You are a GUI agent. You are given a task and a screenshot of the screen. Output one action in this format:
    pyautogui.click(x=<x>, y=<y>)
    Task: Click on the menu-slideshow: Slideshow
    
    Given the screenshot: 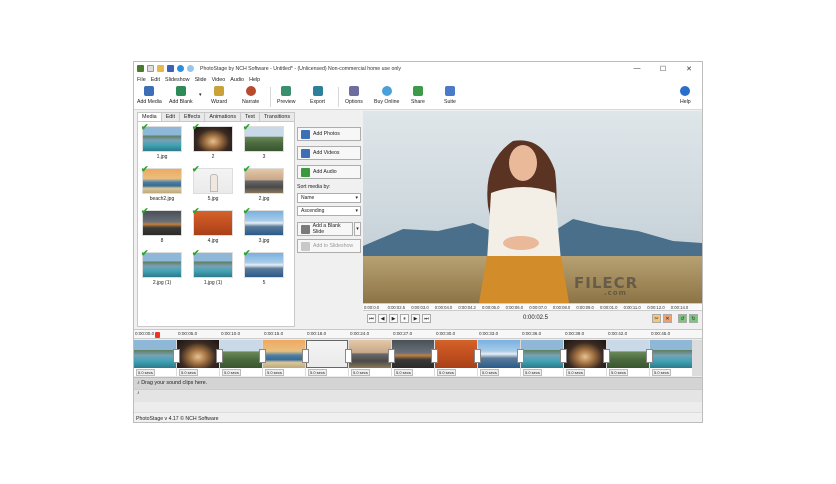 What is the action you would take?
    pyautogui.click(x=177, y=80)
    